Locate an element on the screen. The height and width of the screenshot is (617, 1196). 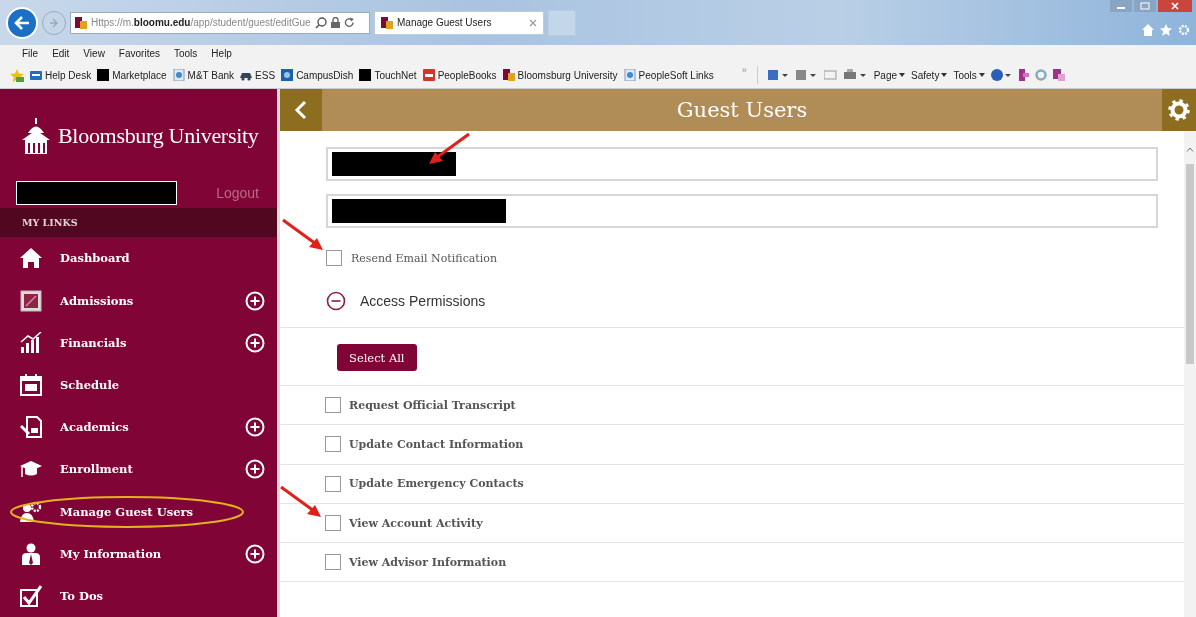
favorites-link: PeopleSoft Links is located at coordinates (668, 75).